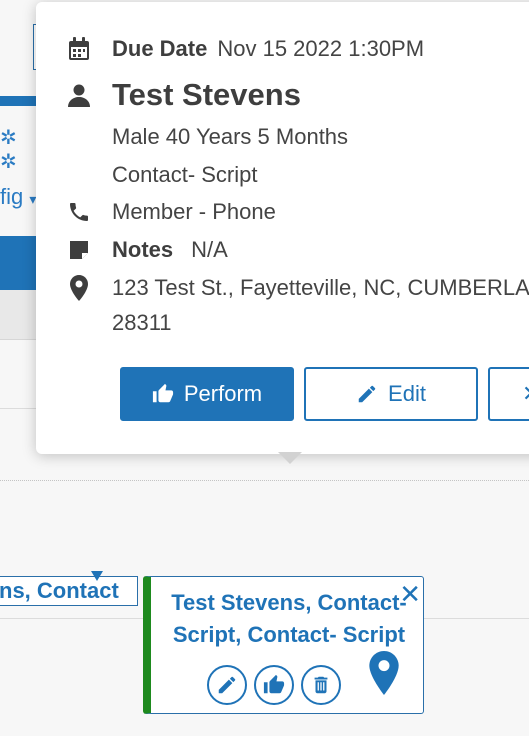 The image size is (529, 736). I want to click on grid-line-dotted, so click(264, 480).